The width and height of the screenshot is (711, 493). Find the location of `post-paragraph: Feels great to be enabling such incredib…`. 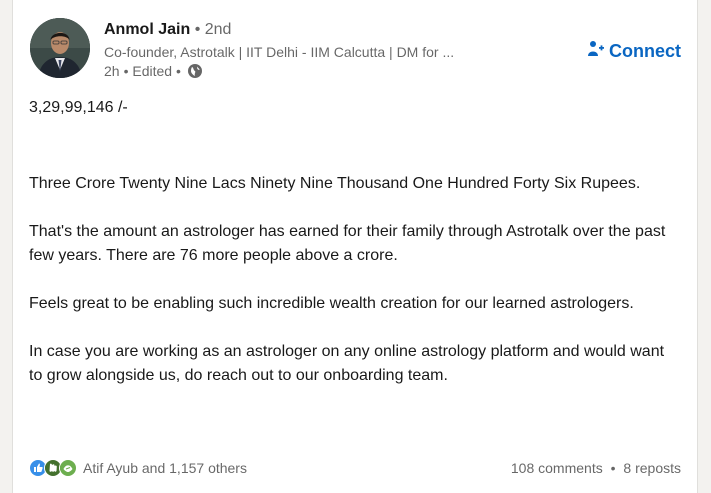

post-paragraph: Feels great to be enabling such incredib… is located at coordinates (331, 303).